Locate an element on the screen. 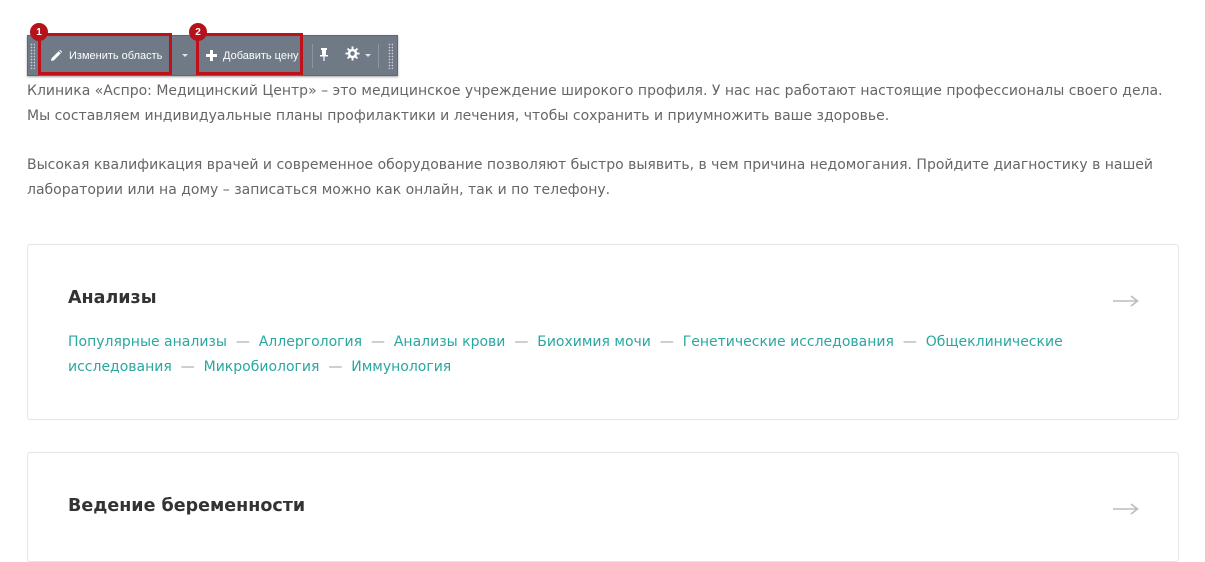 The height and width of the screenshot is (562, 1205). link-urine-biochemistry: Биохимия мочи is located at coordinates (594, 342).